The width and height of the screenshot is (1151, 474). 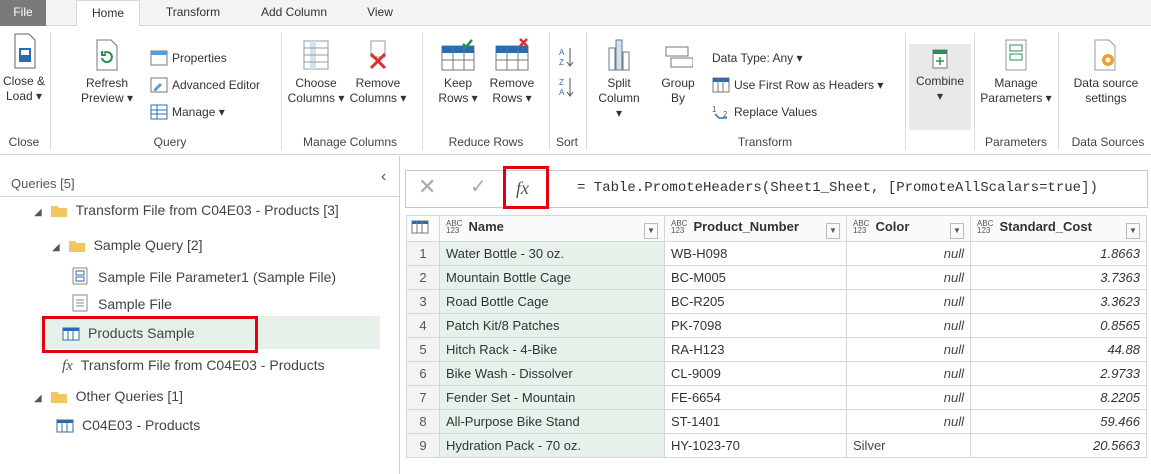 I want to click on keep-rows-button: Keep Rows ▾, so click(x=458, y=72).